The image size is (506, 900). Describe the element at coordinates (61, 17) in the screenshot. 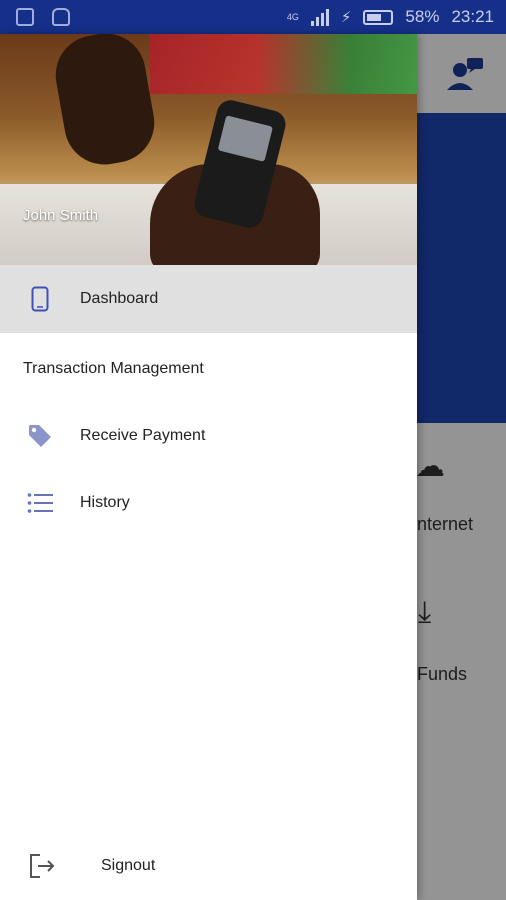

I see `android-icon` at that location.